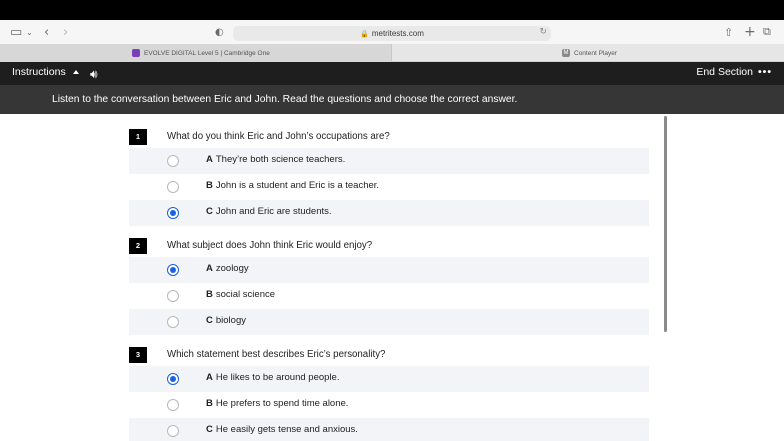 The height and width of the screenshot is (441, 784). What do you see at coordinates (207, 53) in the screenshot?
I see `tab-label: EVOLVE DIGITAL Level 5 | Cambridge One` at bounding box center [207, 53].